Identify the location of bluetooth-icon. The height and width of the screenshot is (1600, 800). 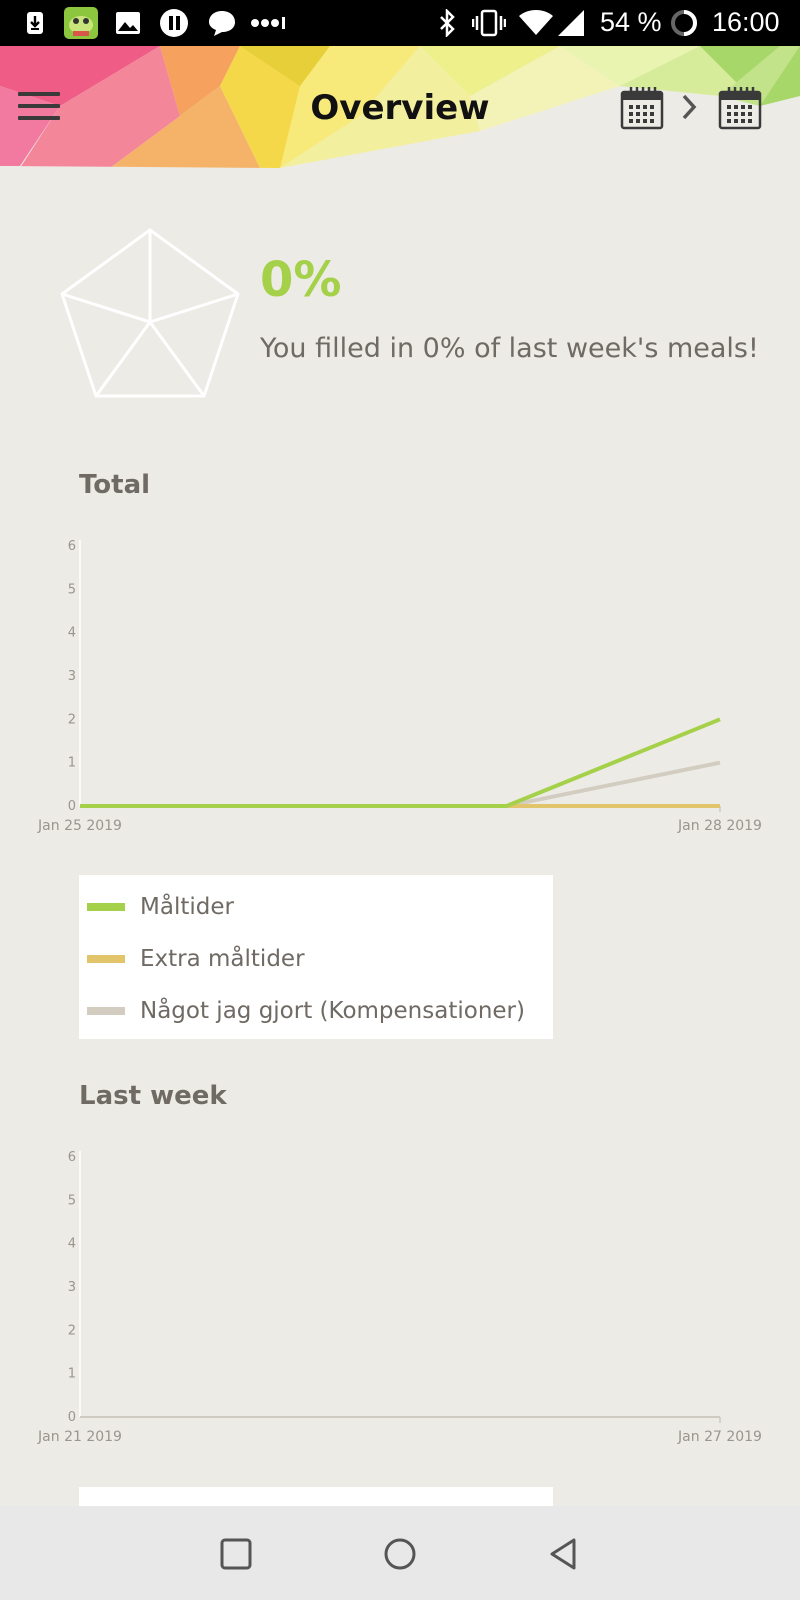
(447, 23).